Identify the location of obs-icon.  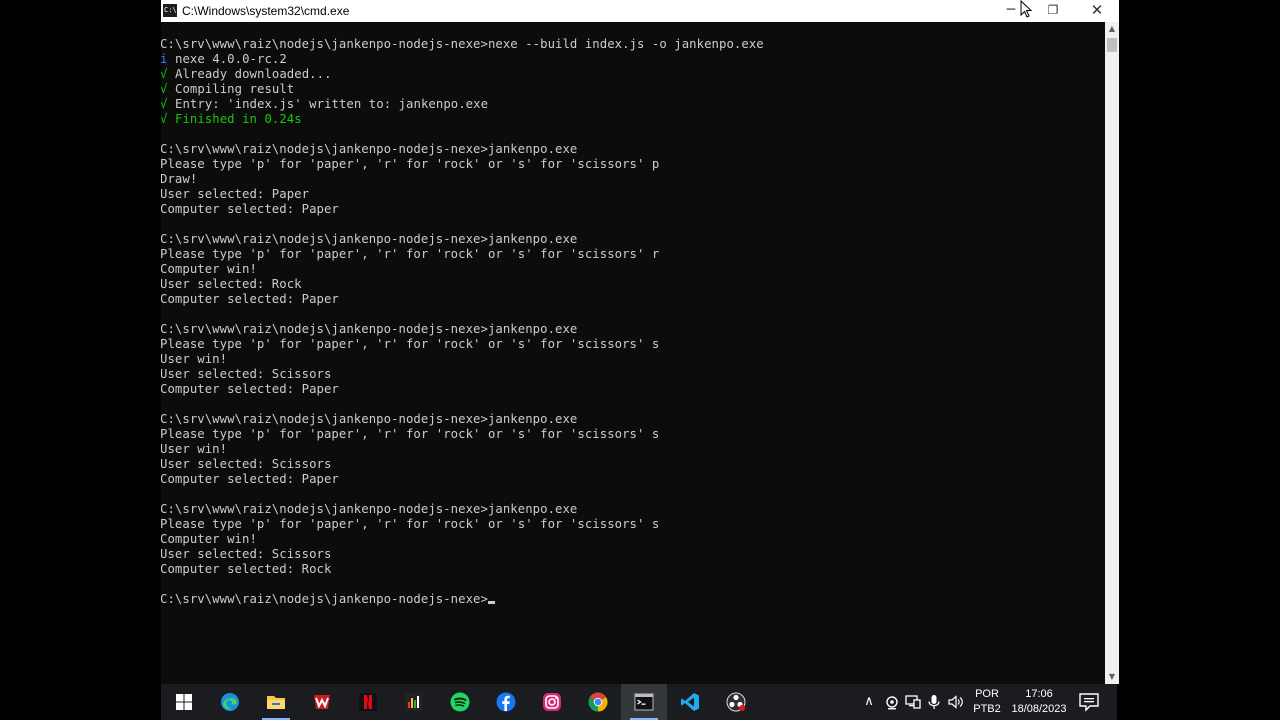
(736, 702).